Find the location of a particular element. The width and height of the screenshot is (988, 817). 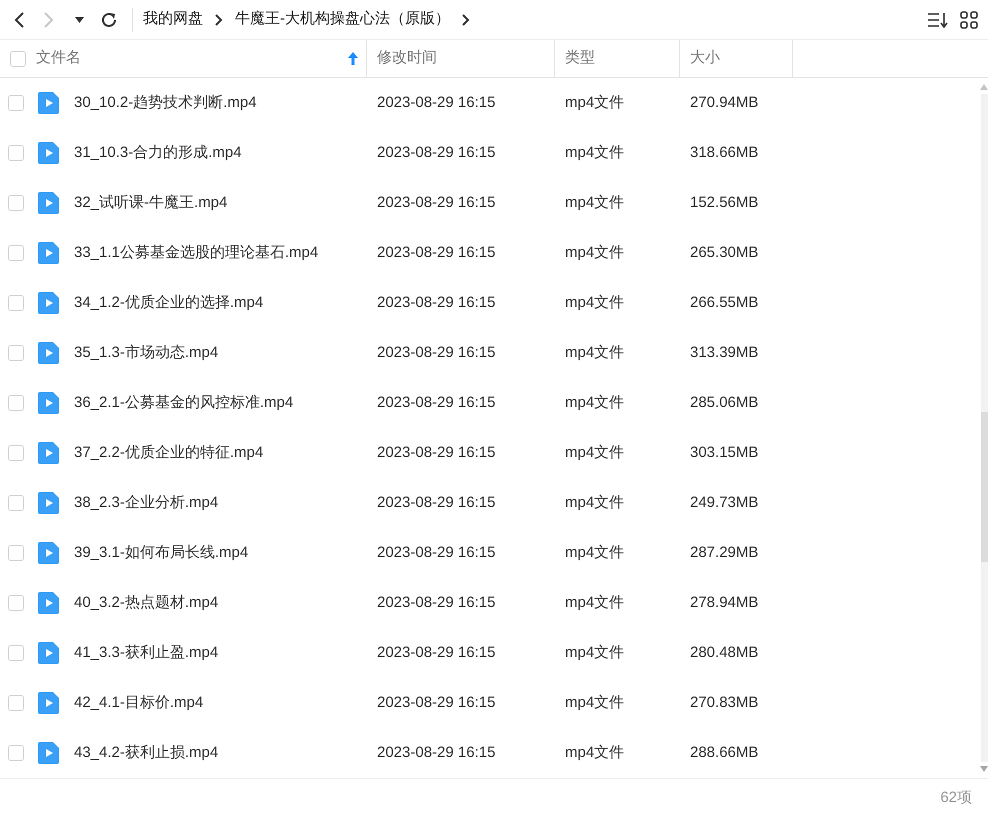

file-size: 288.66MB is located at coordinates (724, 752).